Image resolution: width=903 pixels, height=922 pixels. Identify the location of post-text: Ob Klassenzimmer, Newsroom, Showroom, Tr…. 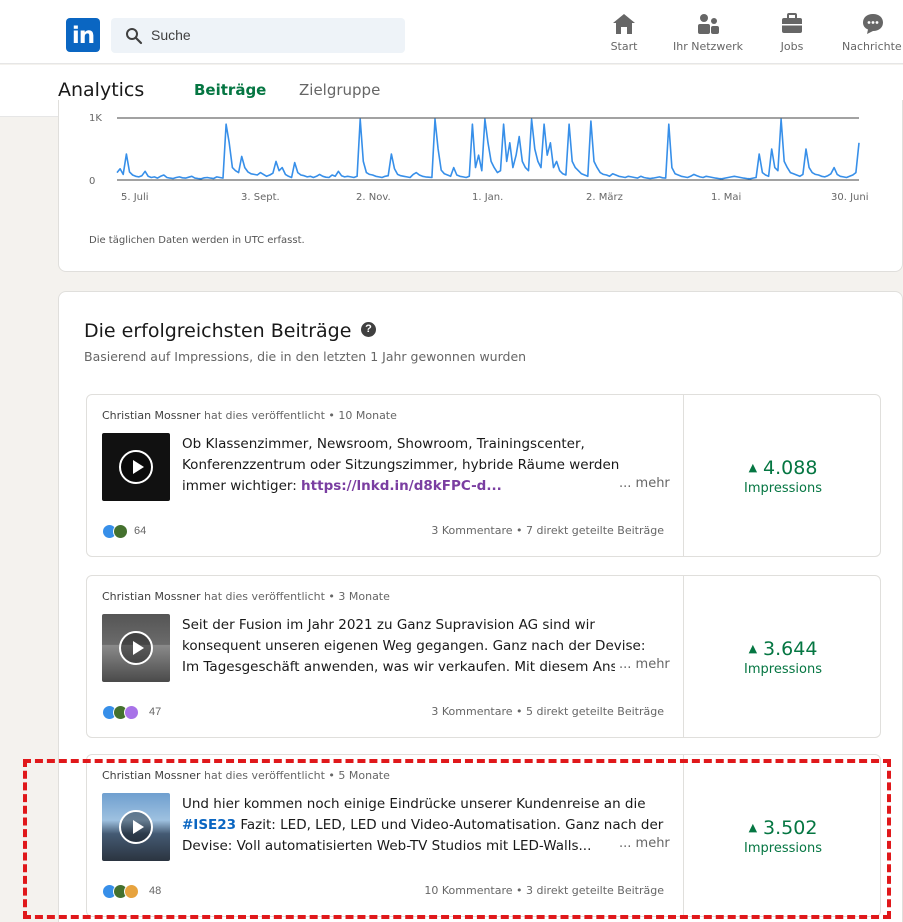
(401, 465).